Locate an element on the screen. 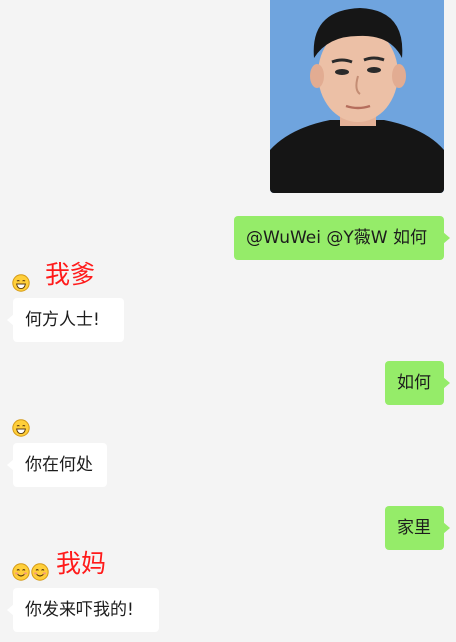 The height and width of the screenshot is (642, 456). message-text: 家里 is located at coordinates (414, 528).